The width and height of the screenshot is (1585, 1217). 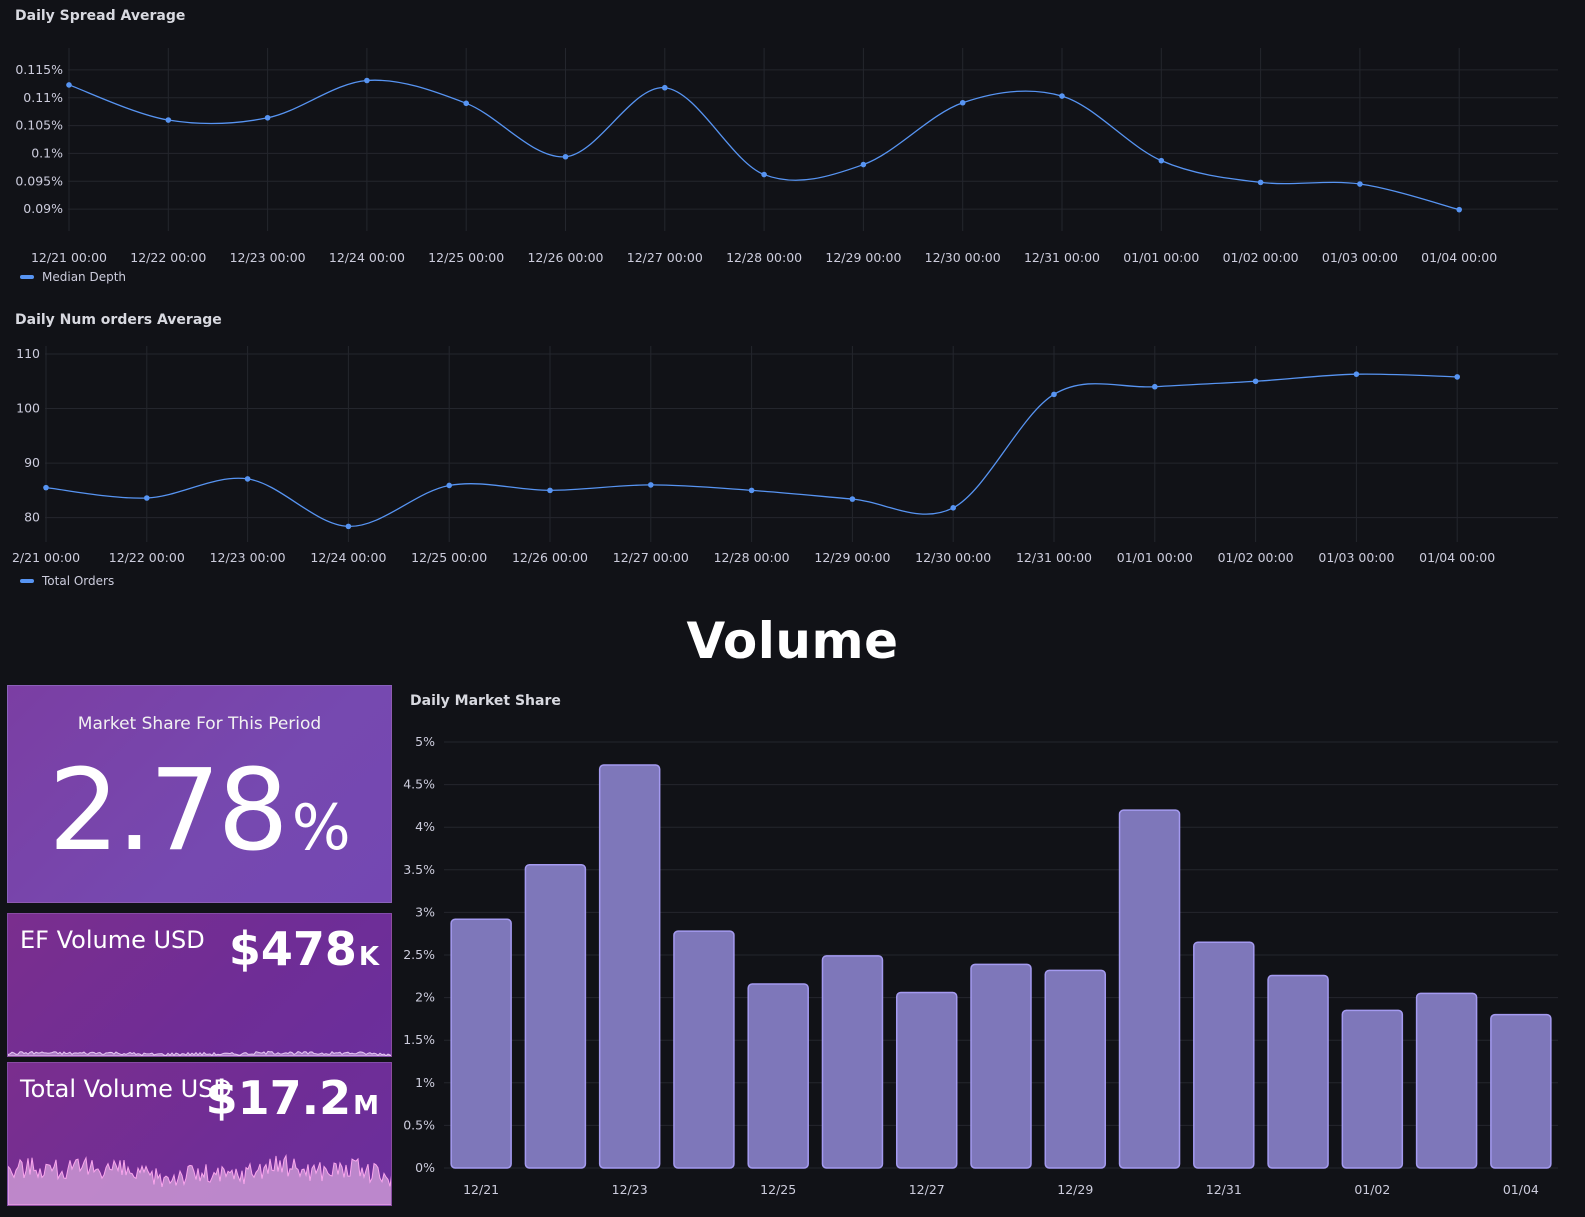 What do you see at coordinates (46, 557) in the screenshot?
I see `x-tick-label: 2/21 00:00` at bounding box center [46, 557].